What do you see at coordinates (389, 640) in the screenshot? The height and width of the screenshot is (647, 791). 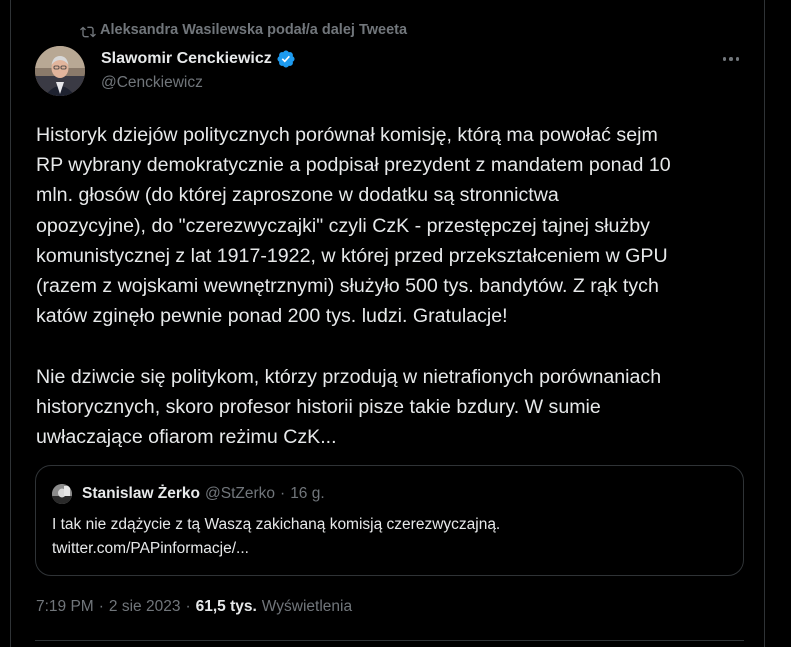 I see `divider` at bounding box center [389, 640].